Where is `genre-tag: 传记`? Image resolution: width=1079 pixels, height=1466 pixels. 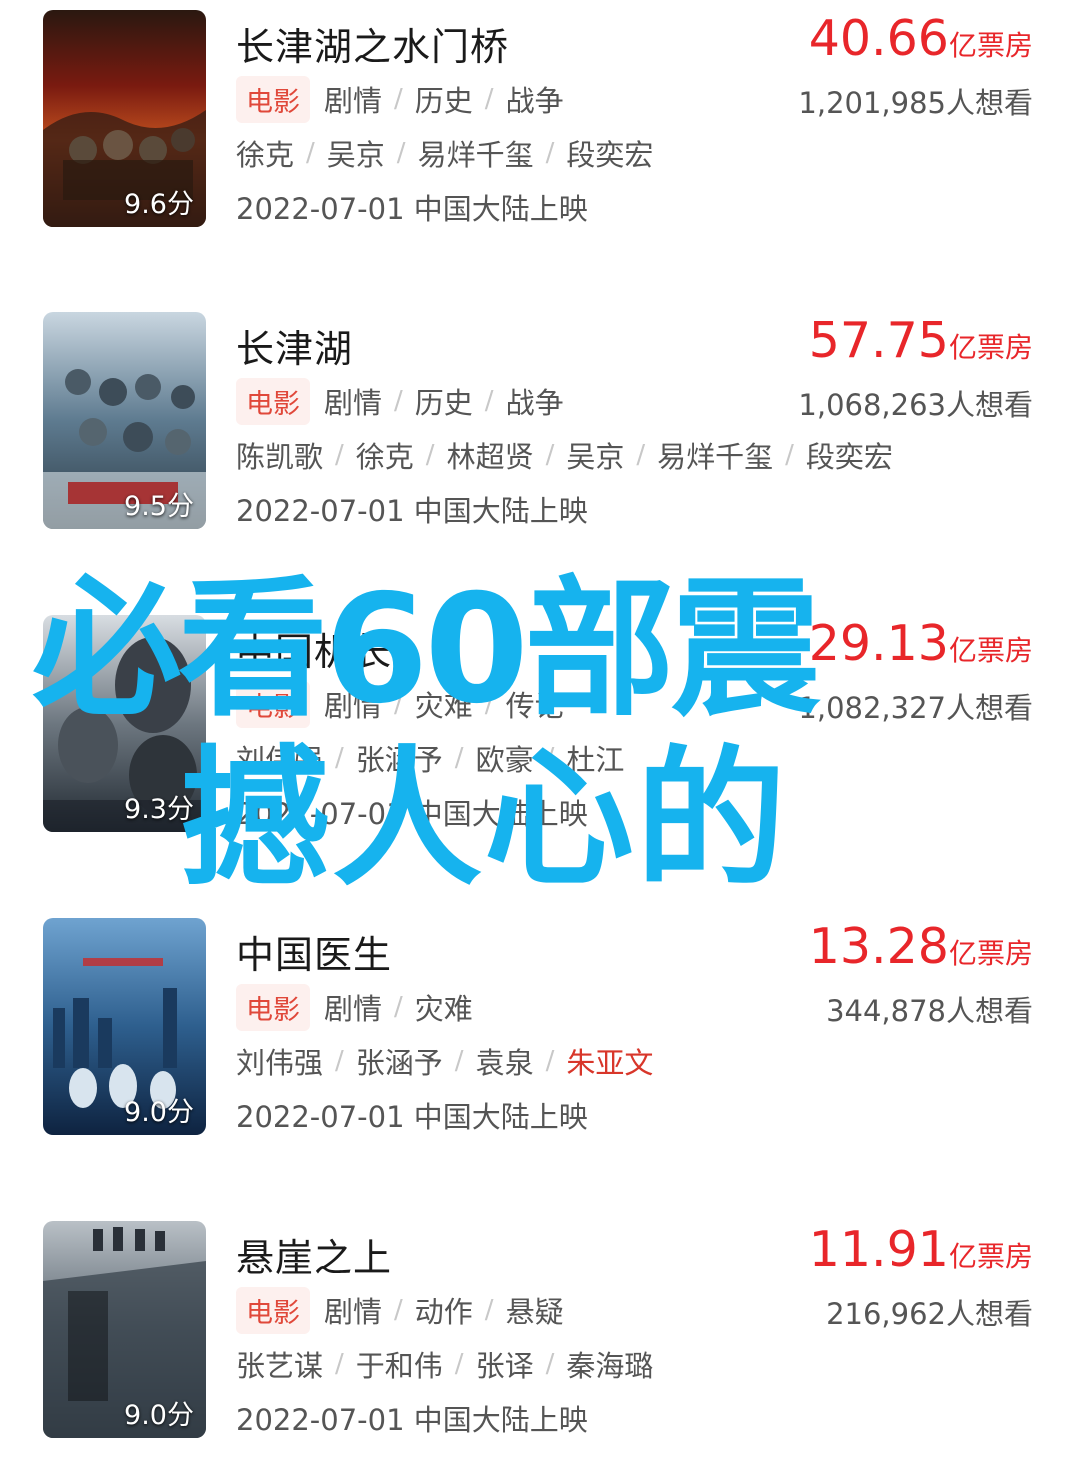 genre-tag: 传记 is located at coordinates (534, 706).